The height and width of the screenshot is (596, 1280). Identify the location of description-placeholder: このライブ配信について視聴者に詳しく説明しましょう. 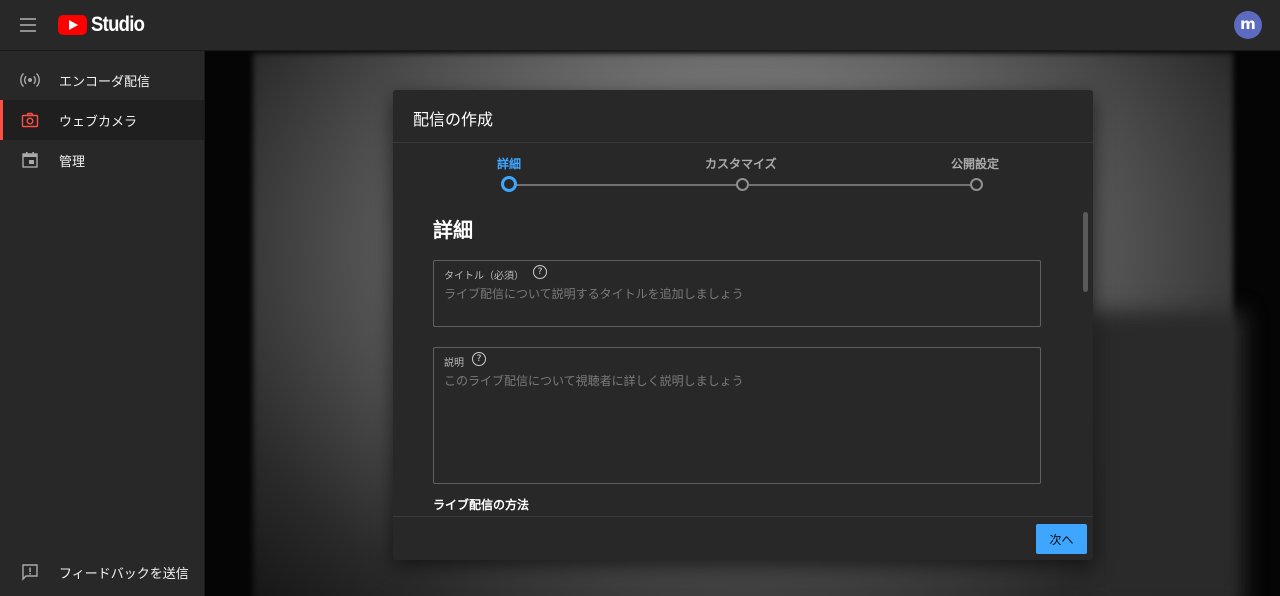
(594, 381).